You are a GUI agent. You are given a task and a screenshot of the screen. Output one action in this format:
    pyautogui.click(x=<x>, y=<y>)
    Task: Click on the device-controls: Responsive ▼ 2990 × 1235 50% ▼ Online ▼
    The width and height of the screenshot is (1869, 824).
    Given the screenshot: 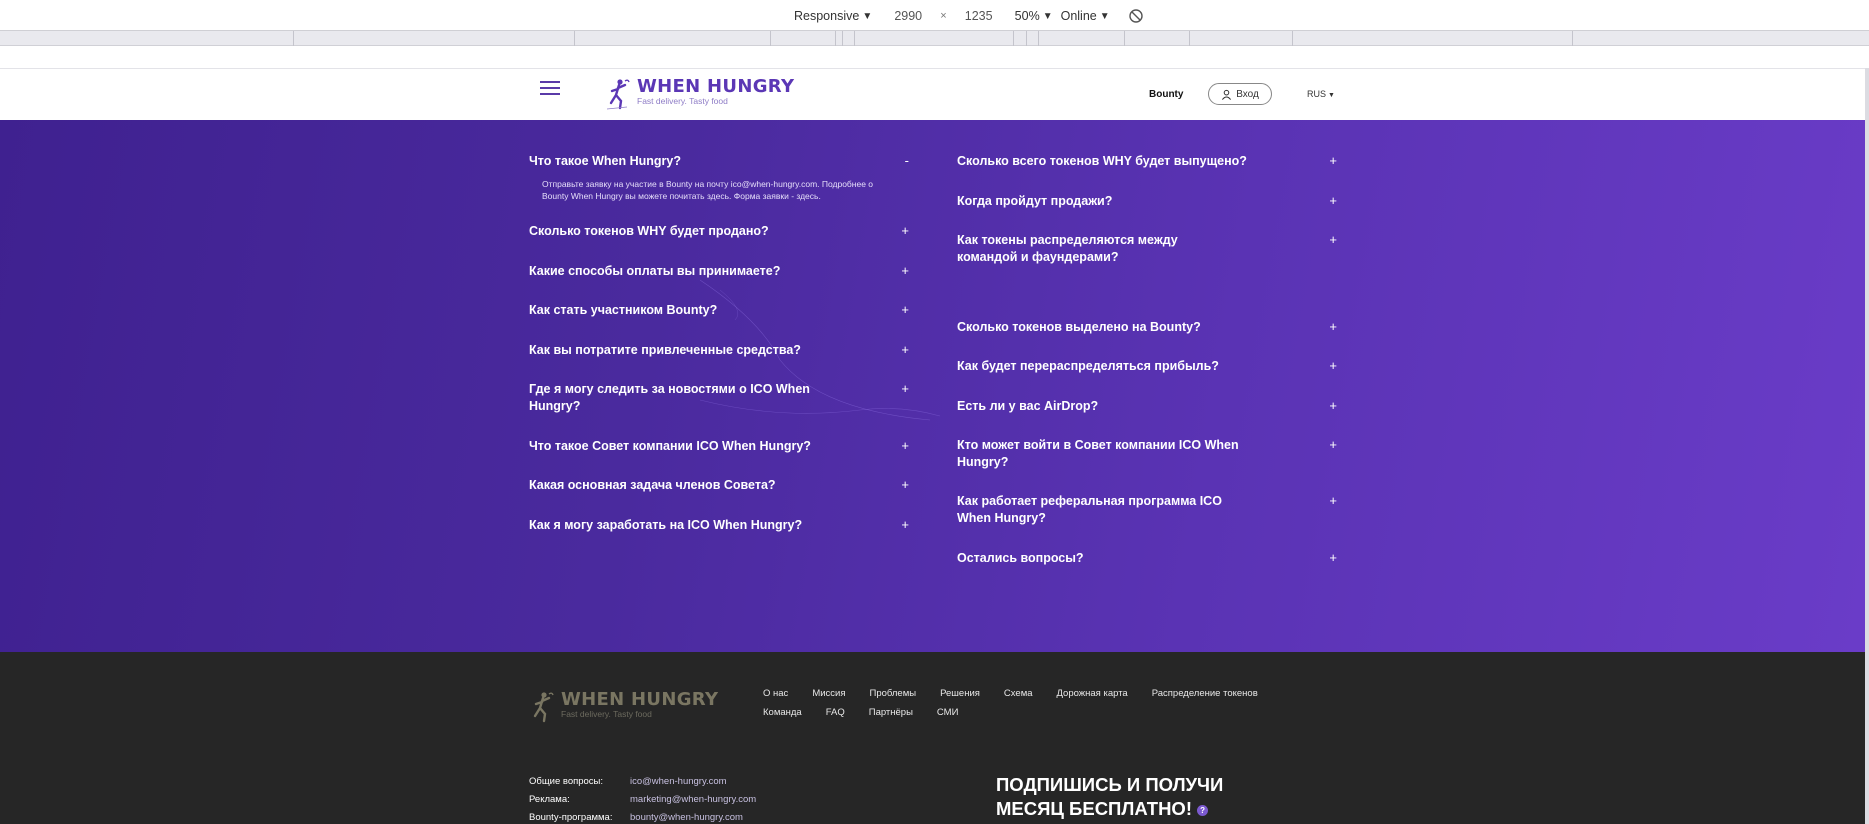 What is the action you would take?
    pyautogui.click(x=969, y=16)
    